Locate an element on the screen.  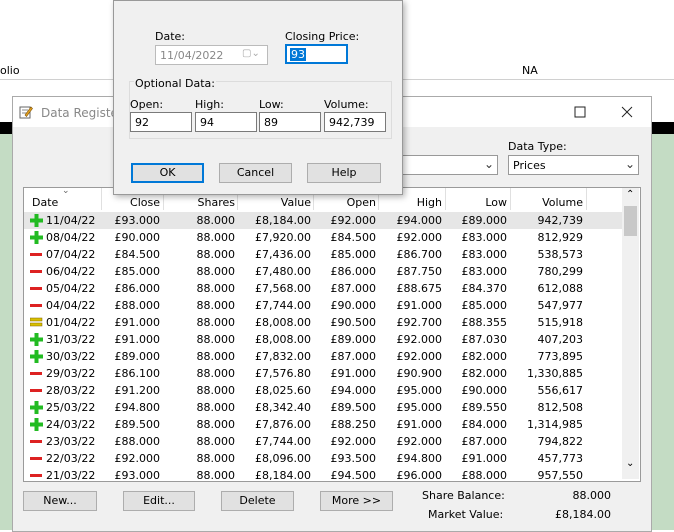
cell-low: £87.030 is located at coordinates (484, 339).